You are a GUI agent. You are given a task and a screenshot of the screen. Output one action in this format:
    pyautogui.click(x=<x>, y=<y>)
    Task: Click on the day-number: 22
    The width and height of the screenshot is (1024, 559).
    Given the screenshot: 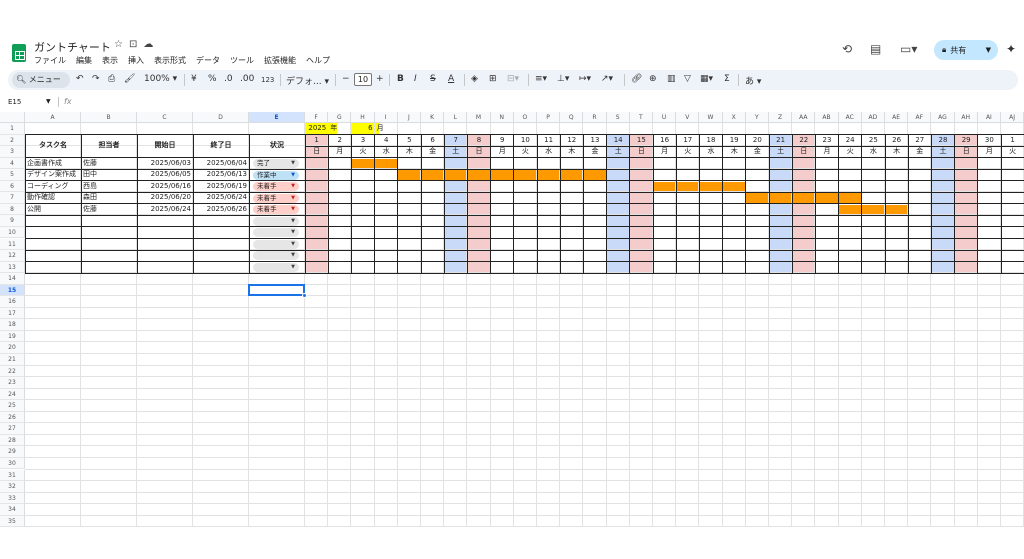 What is the action you would take?
    pyautogui.click(x=803, y=141)
    